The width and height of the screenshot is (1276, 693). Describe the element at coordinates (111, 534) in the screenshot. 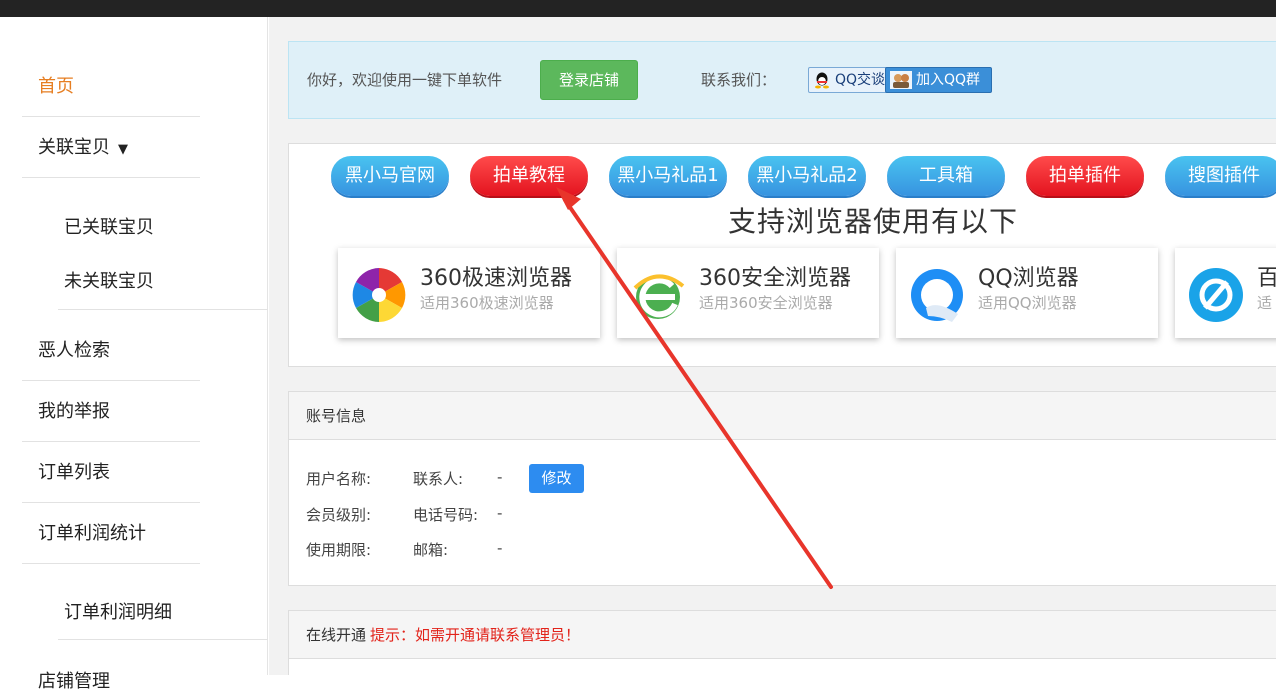

I see `sidebar-item-profit-stats: 订单利润统计` at that location.